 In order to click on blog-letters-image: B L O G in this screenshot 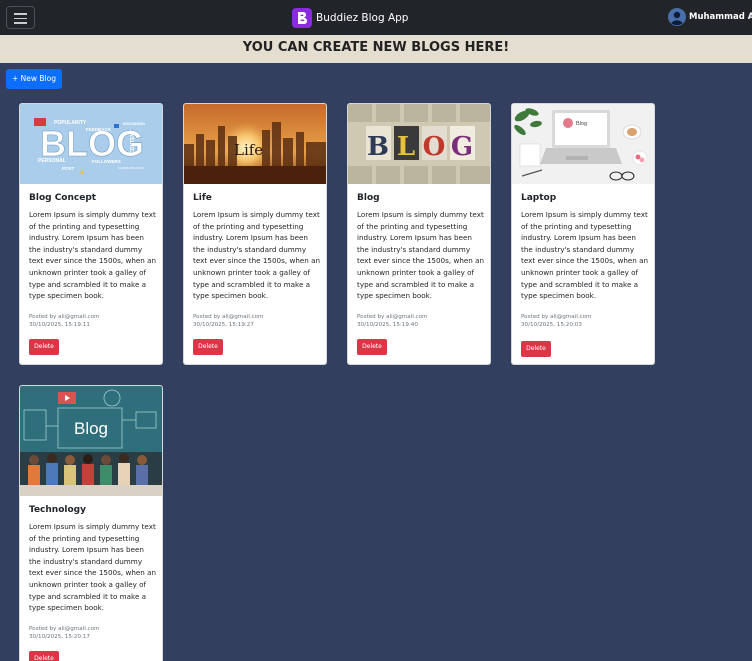, I will do `click(419, 144)`.